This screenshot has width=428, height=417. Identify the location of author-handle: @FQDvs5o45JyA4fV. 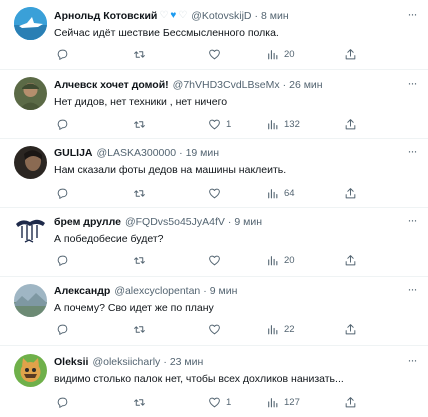
(175, 222).